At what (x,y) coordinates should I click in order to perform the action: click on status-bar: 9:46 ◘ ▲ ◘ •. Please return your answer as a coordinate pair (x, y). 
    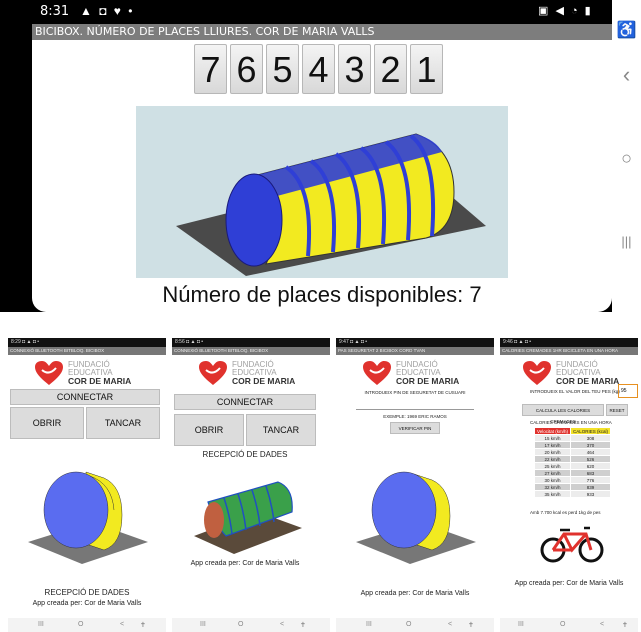
    Looking at the image, I should click on (569, 342).